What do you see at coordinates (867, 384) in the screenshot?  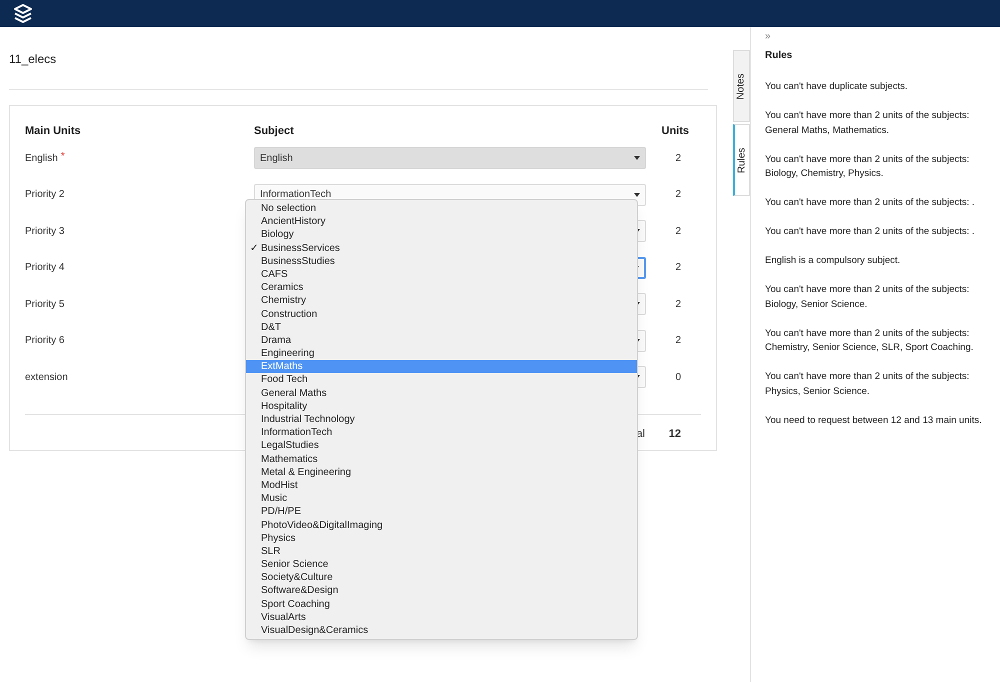 I see `rule-text: You can't have more than 2 units of the subjects: Physics, Senior Science.` at bounding box center [867, 384].